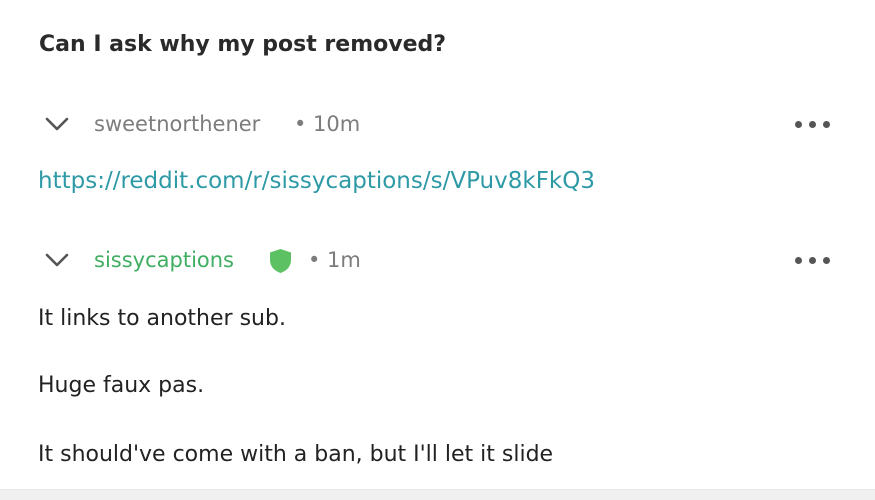 Image resolution: width=875 pixels, height=500 pixels. What do you see at coordinates (437, 124) in the screenshot?
I see `comment-header: sweetnorthener • 10m` at bounding box center [437, 124].